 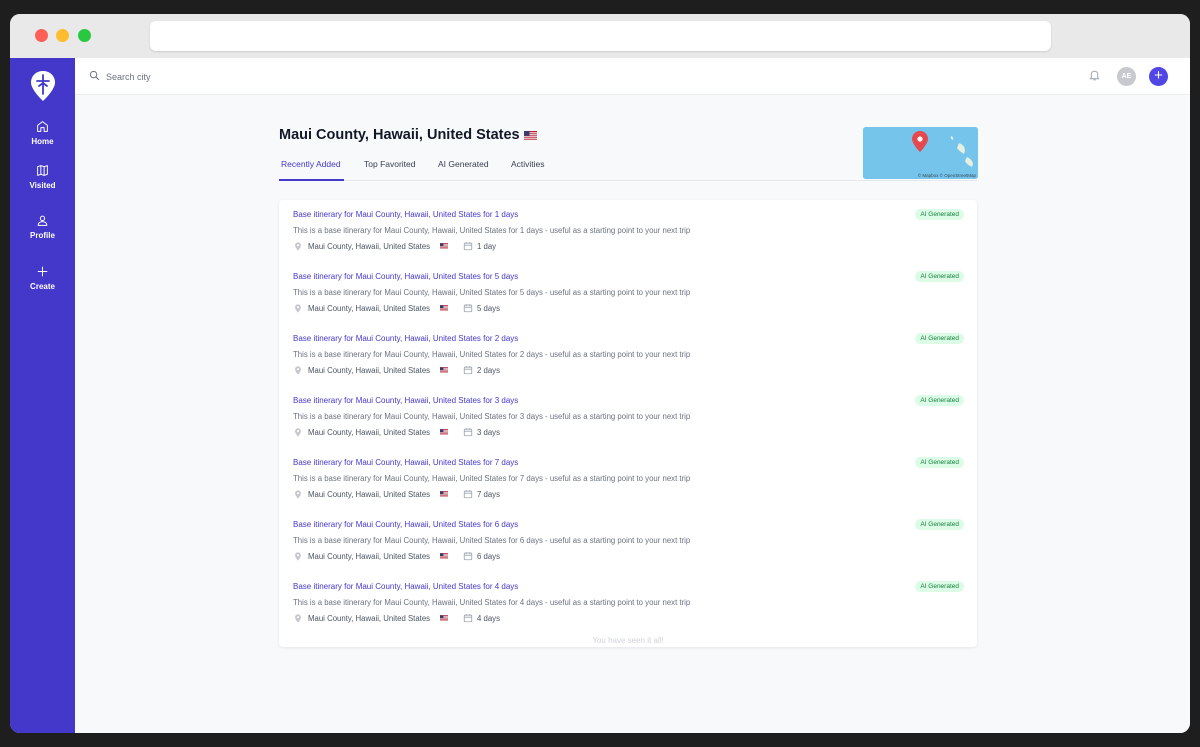 I want to click on top-bar: AE +, so click(x=632, y=76).